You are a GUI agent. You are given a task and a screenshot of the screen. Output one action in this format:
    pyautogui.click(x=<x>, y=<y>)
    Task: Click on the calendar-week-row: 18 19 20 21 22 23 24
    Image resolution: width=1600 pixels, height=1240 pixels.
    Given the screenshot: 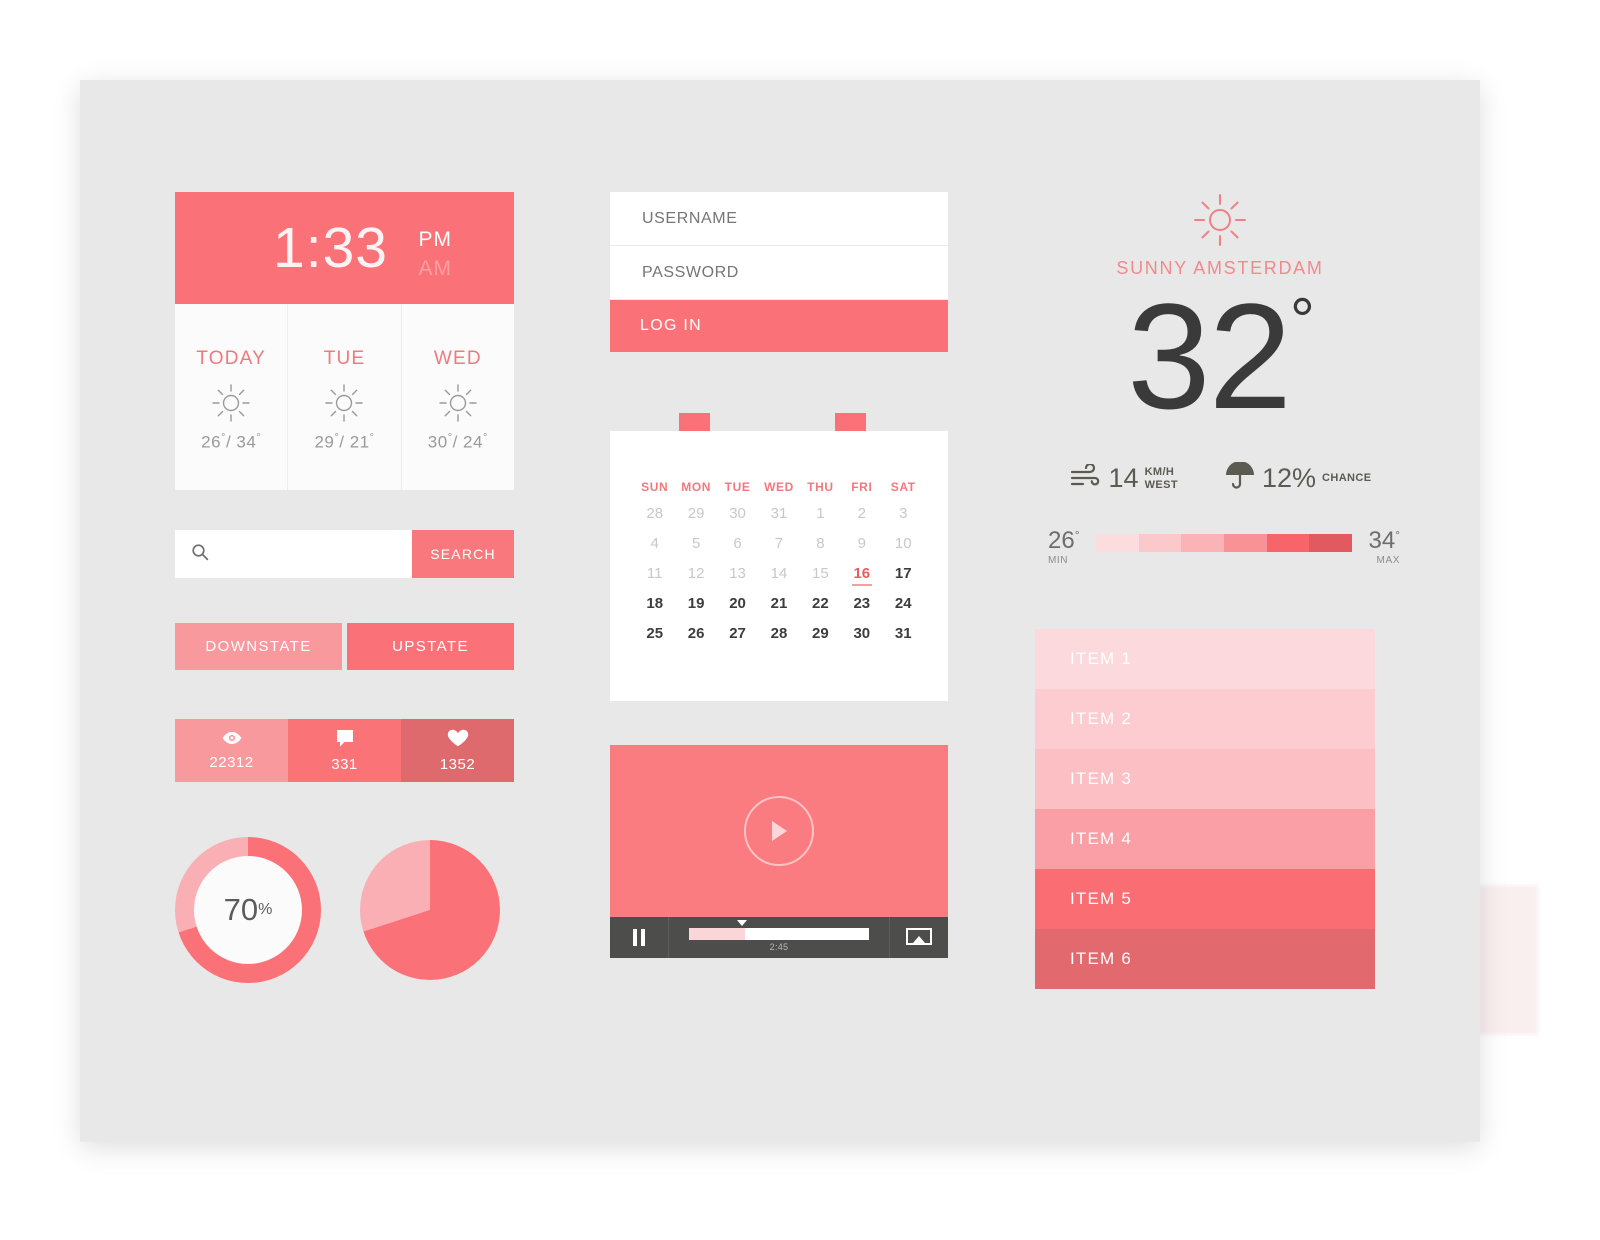 What is the action you would take?
    pyautogui.click(x=779, y=604)
    